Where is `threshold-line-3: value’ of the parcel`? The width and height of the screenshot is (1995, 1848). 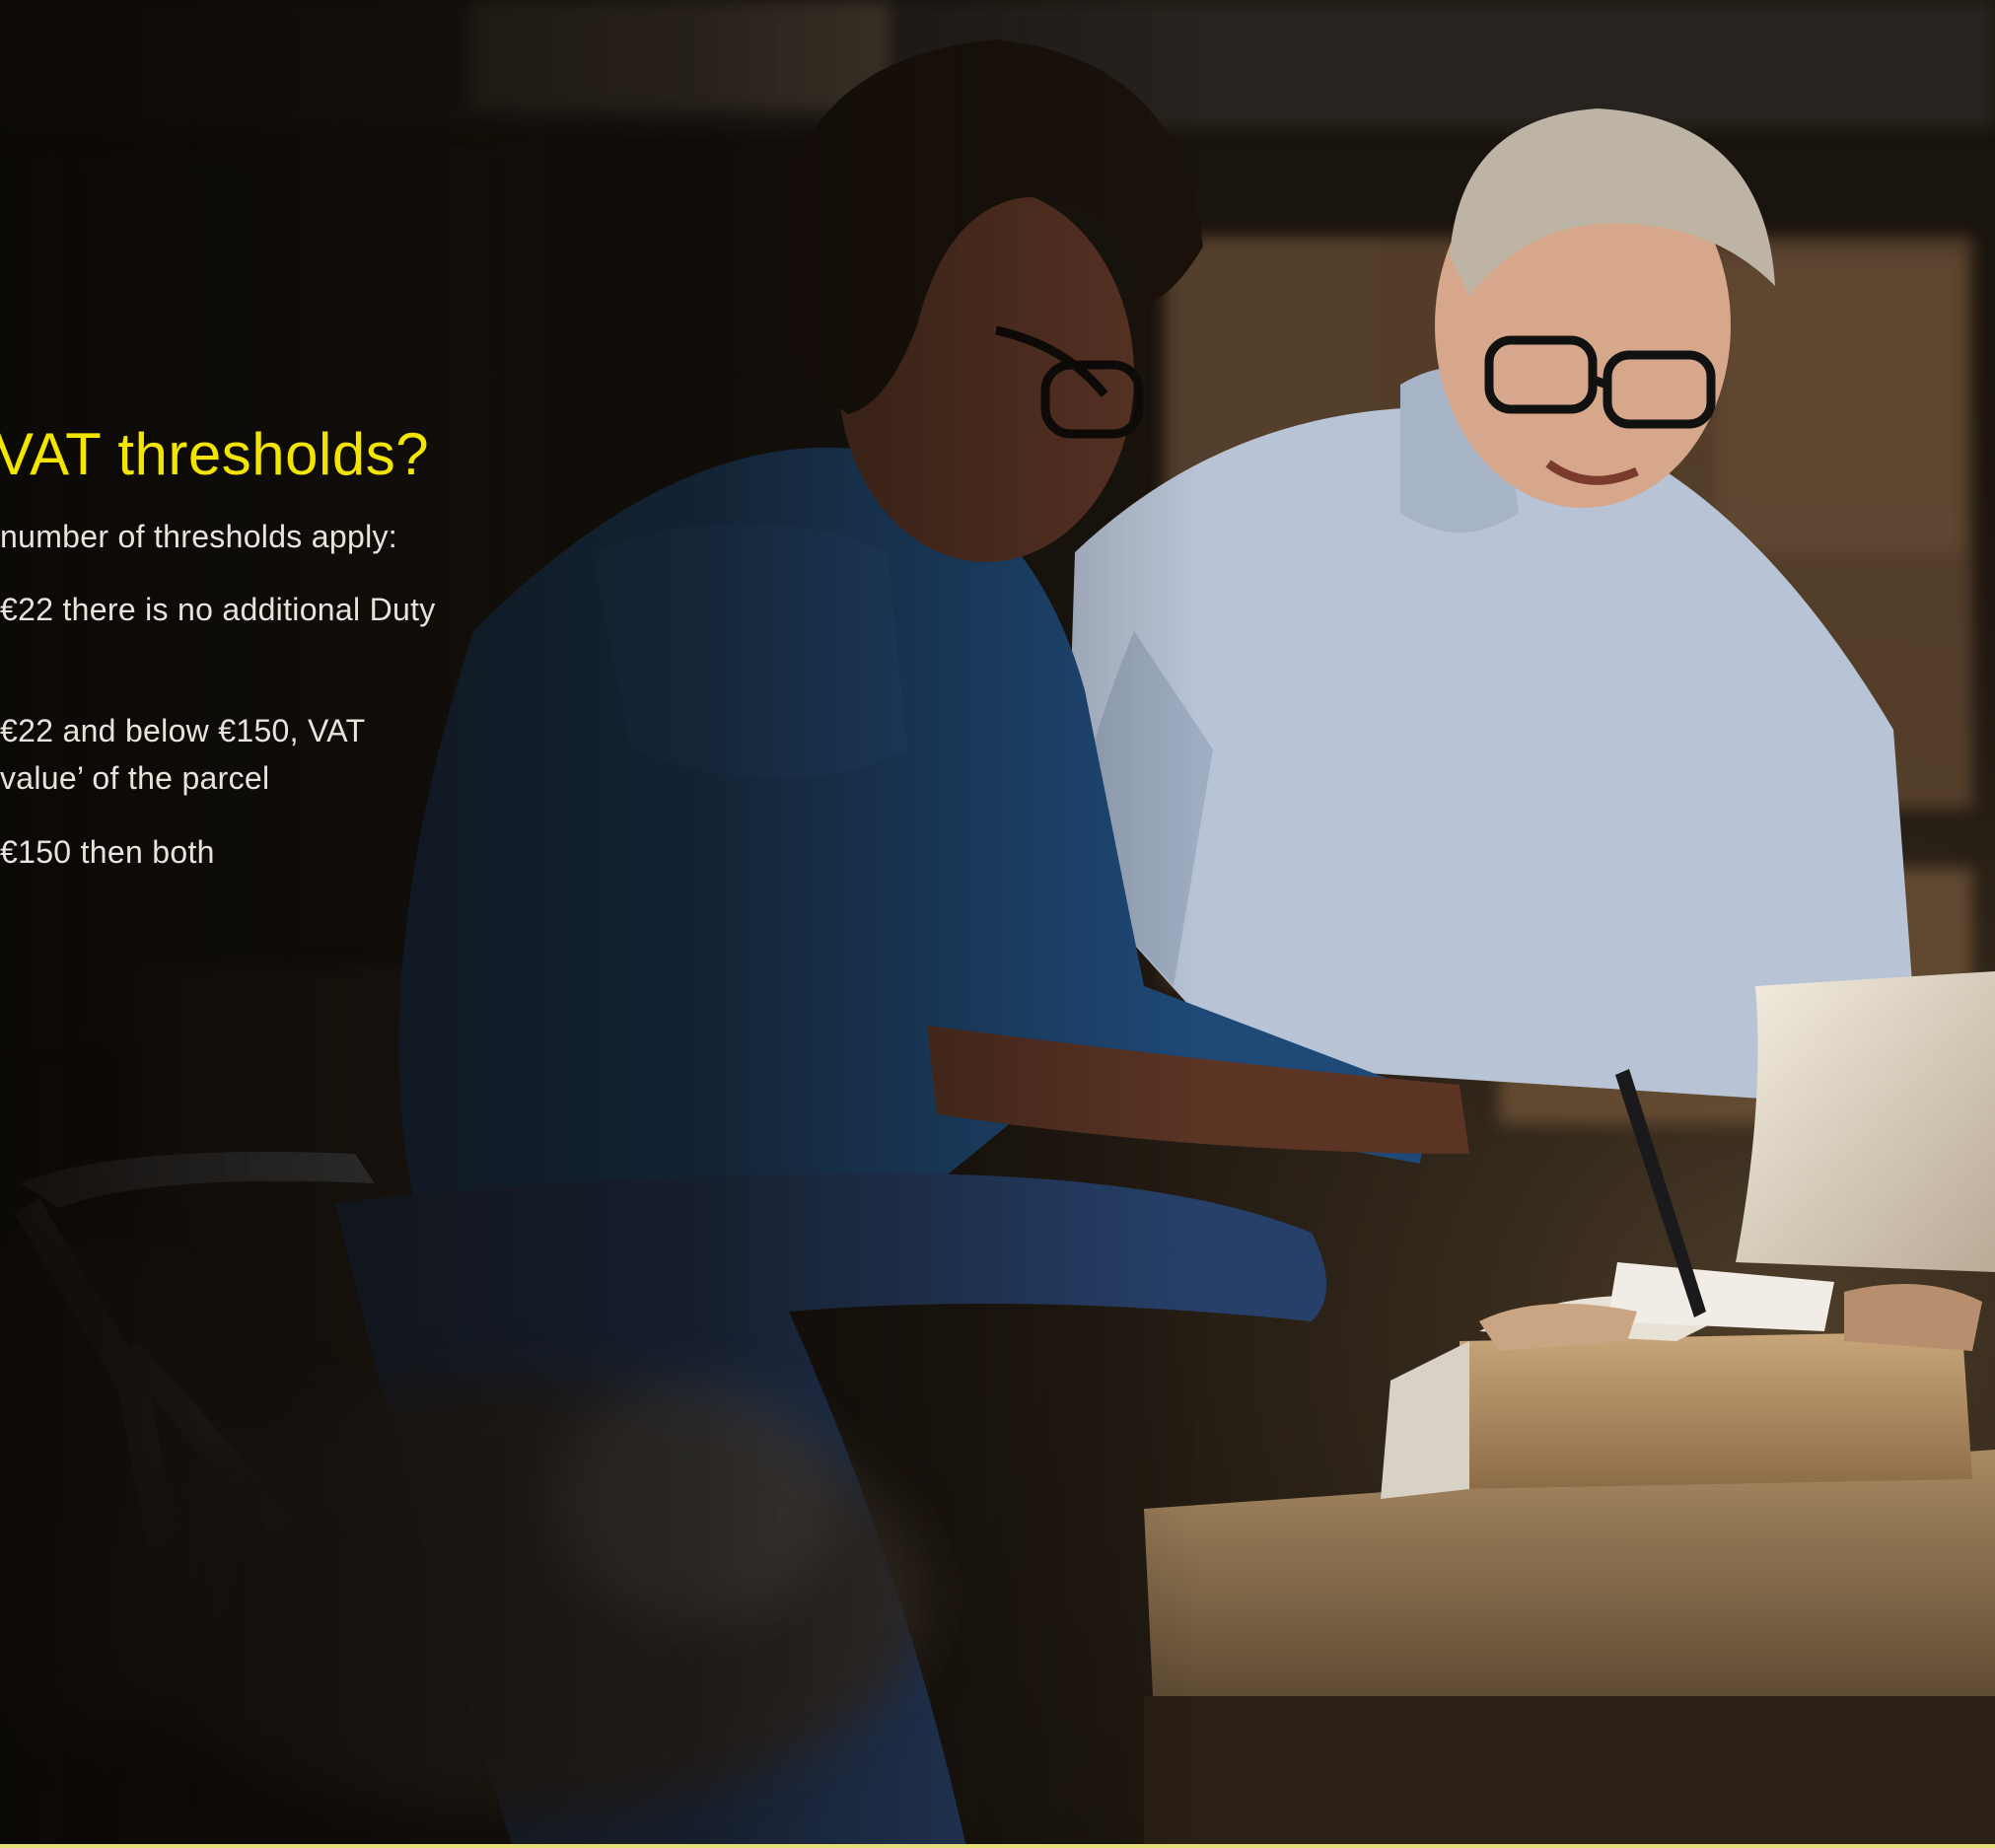
threshold-line-3: value’ of the parcel is located at coordinates (135, 778).